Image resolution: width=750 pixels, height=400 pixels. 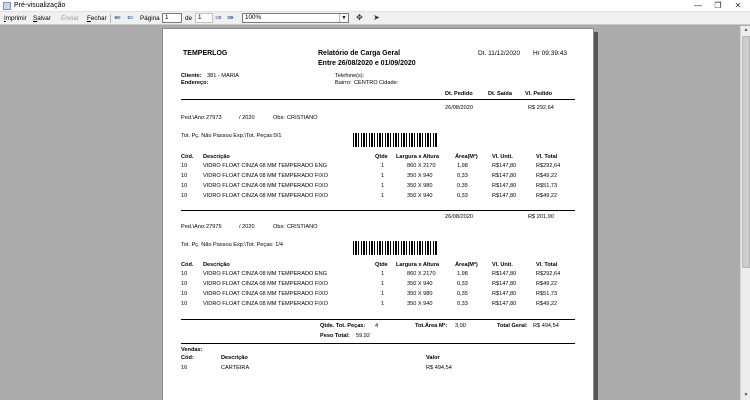 What do you see at coordinates (110, 18) in the screenshot?
I see `toolbar-separator` at bounding box center [110, 18].